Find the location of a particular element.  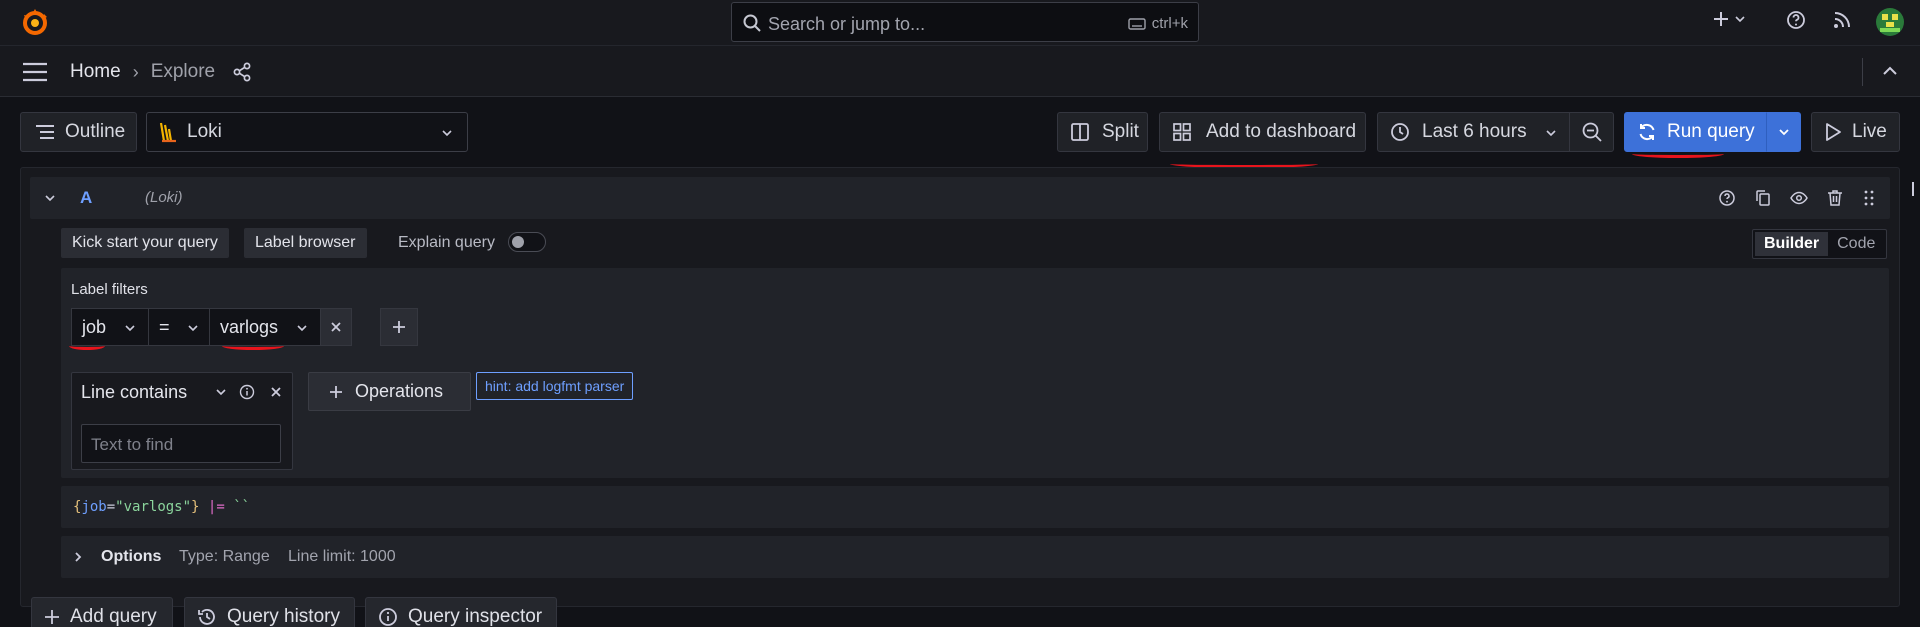

breadcrumb-explore: Explore is located at coordinates (183, 71).